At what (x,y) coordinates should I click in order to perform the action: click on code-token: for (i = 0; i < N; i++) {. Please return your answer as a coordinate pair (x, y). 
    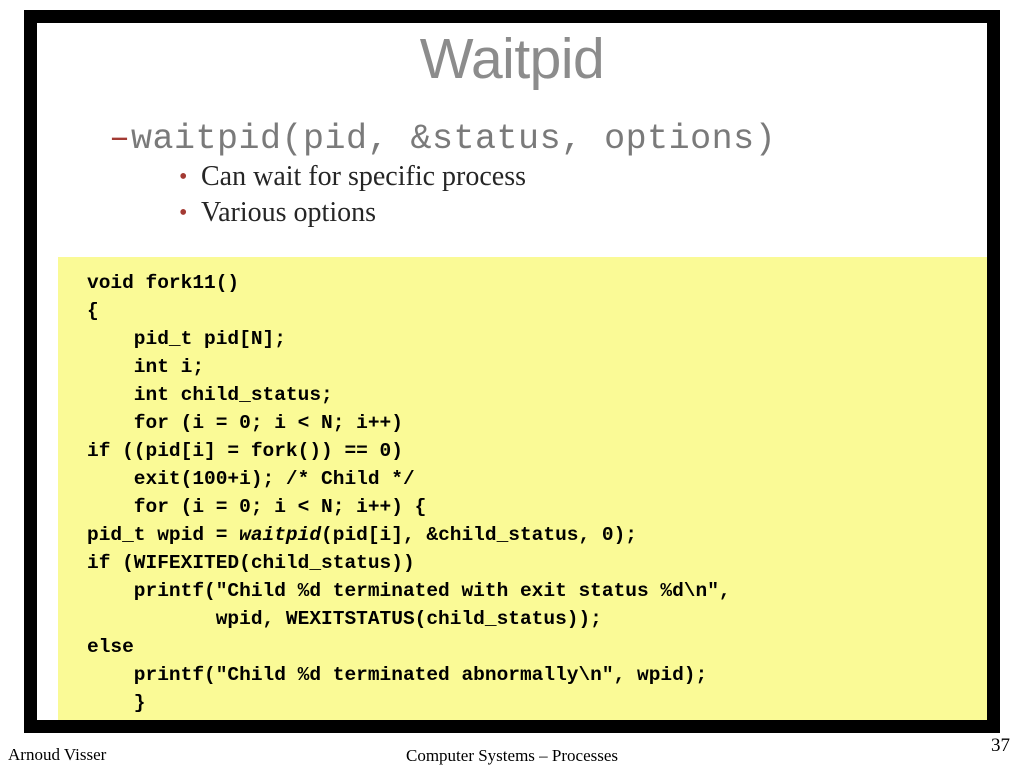
    Looking at the image, I should click on (257, 507).